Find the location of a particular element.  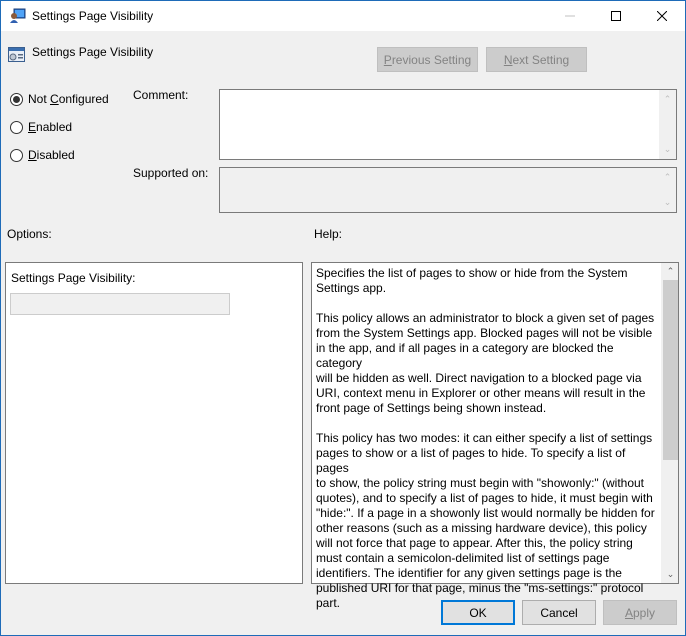

policy-setting-icon is located at coordinates (16, 54).